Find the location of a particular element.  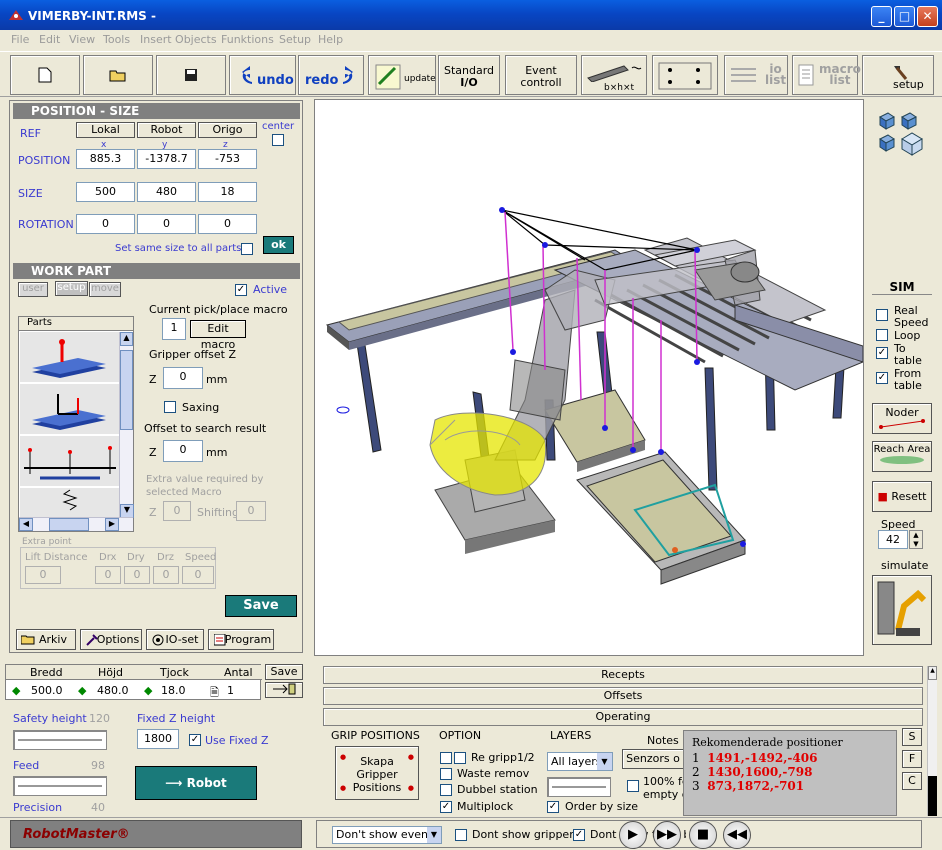

tab-move: move is located at coordinates (105, 289).